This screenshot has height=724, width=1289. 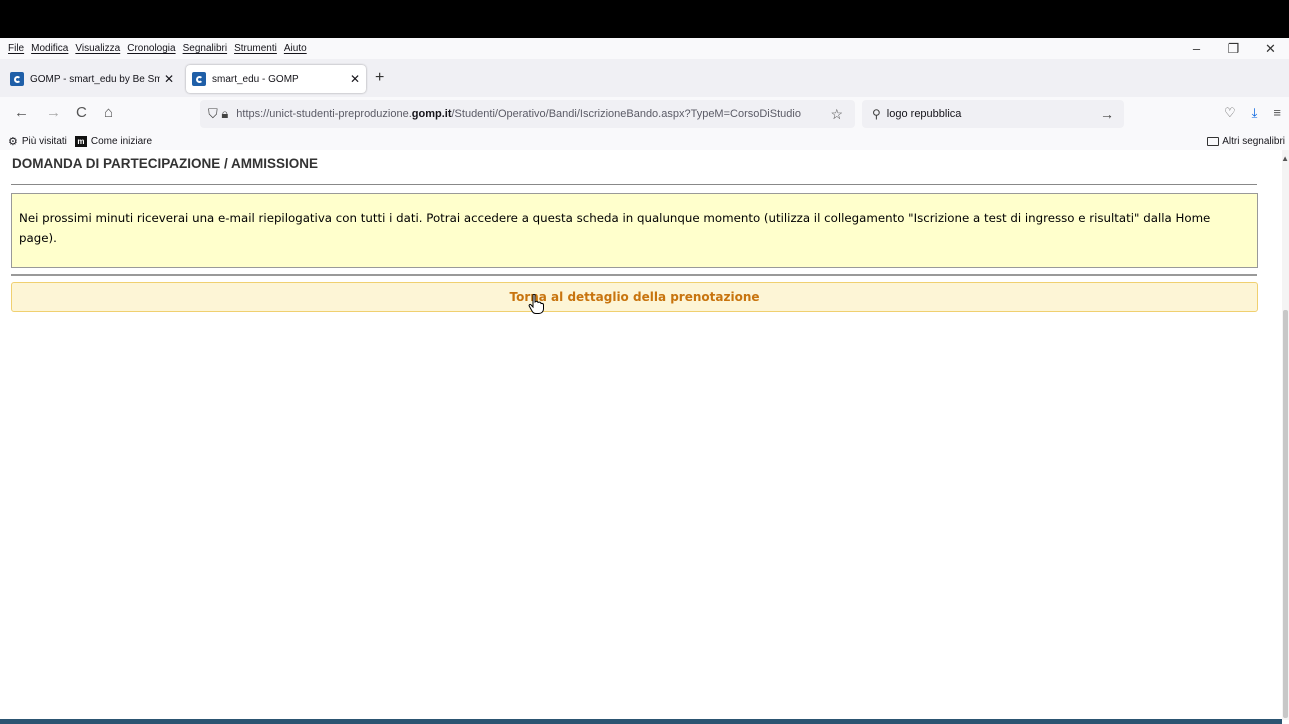 What do you see at coordinates (108, 112) in the screenshot?
I see `home-icon: ⌂` at bounding box center [108, 112].